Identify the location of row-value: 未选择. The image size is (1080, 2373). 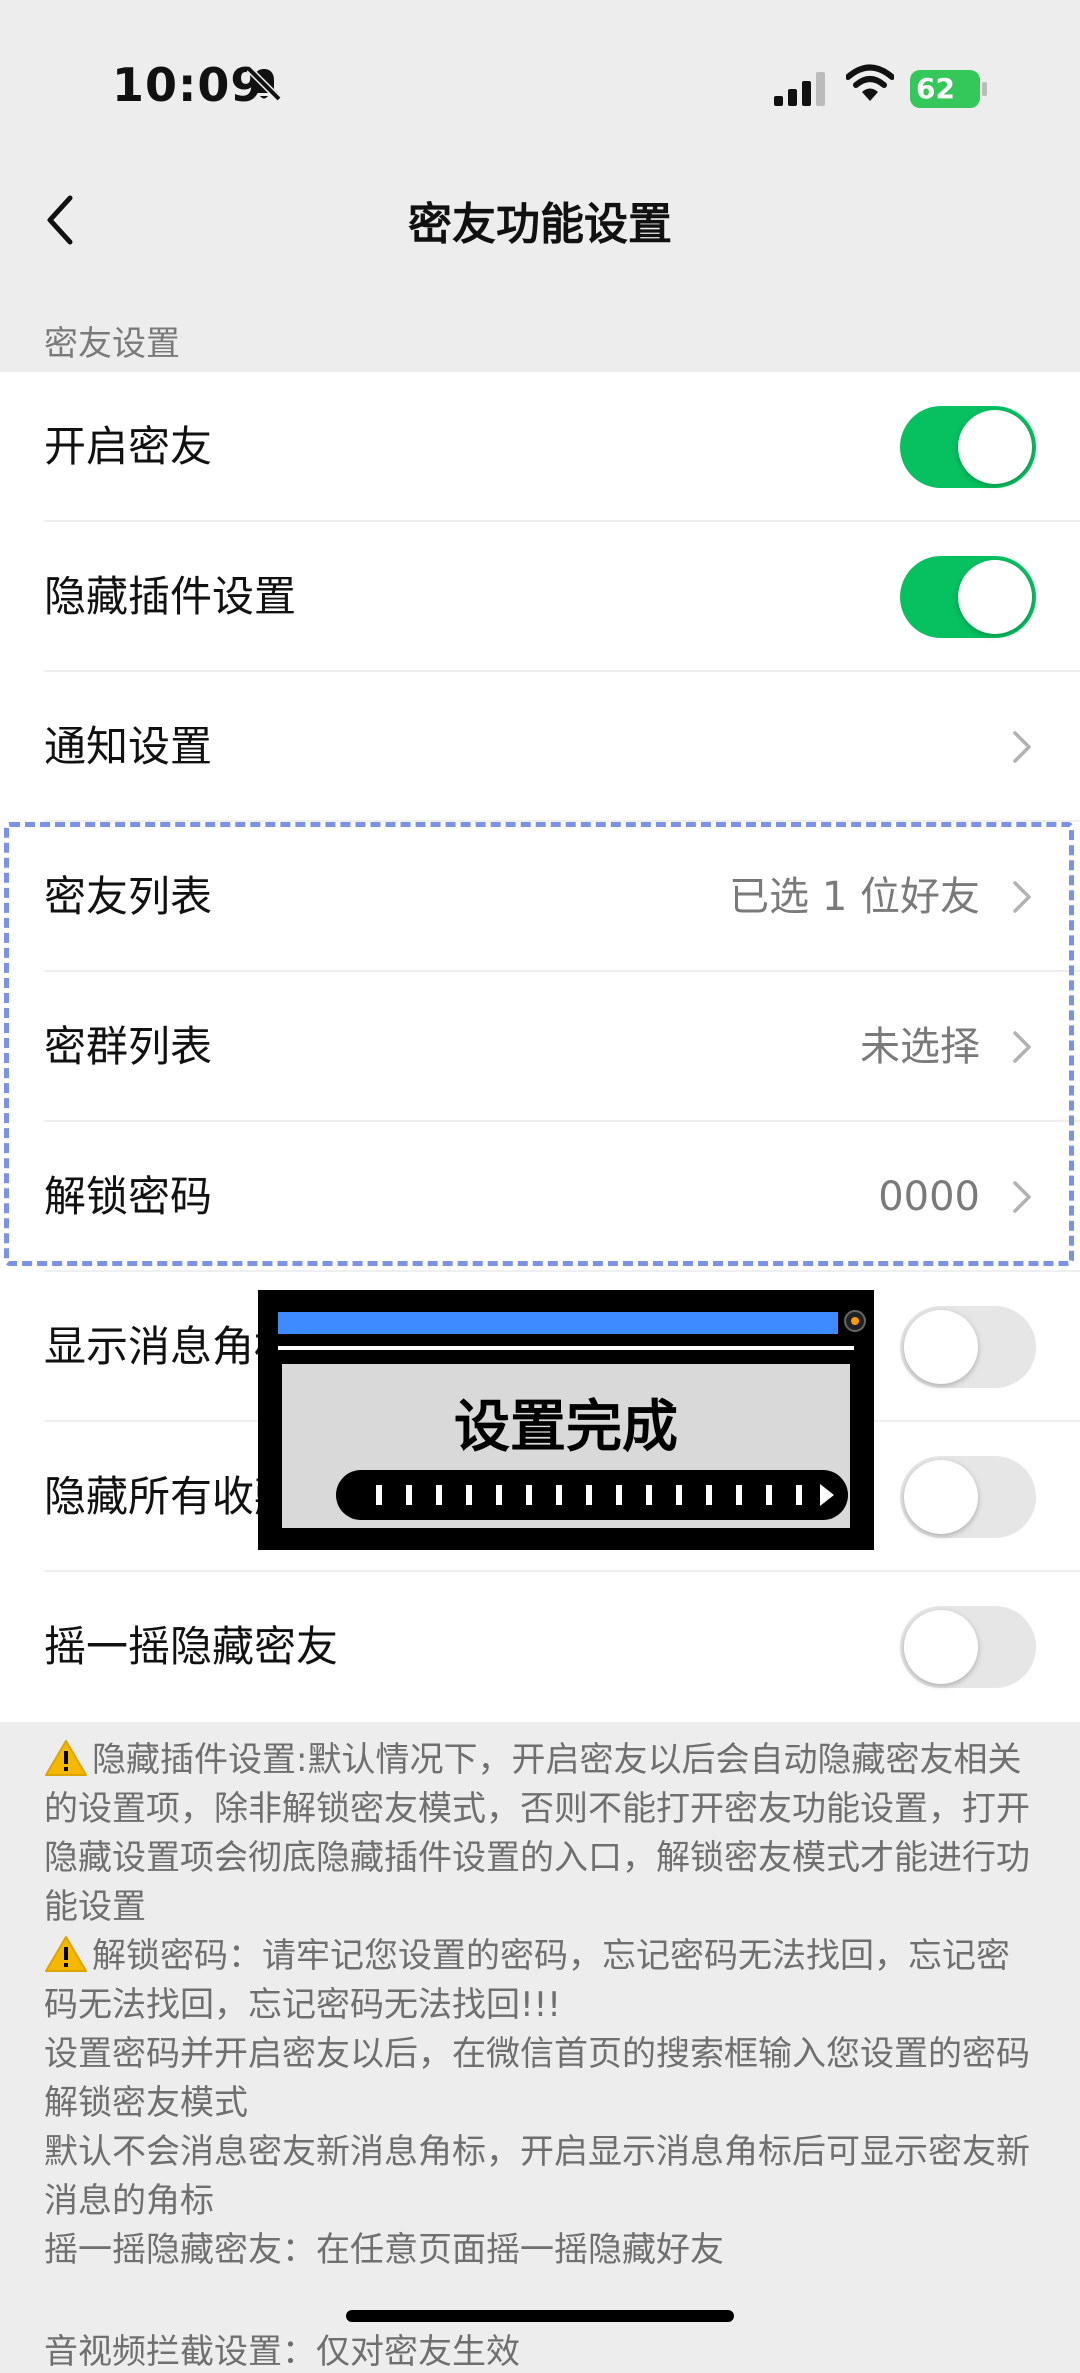
(920, 1047).